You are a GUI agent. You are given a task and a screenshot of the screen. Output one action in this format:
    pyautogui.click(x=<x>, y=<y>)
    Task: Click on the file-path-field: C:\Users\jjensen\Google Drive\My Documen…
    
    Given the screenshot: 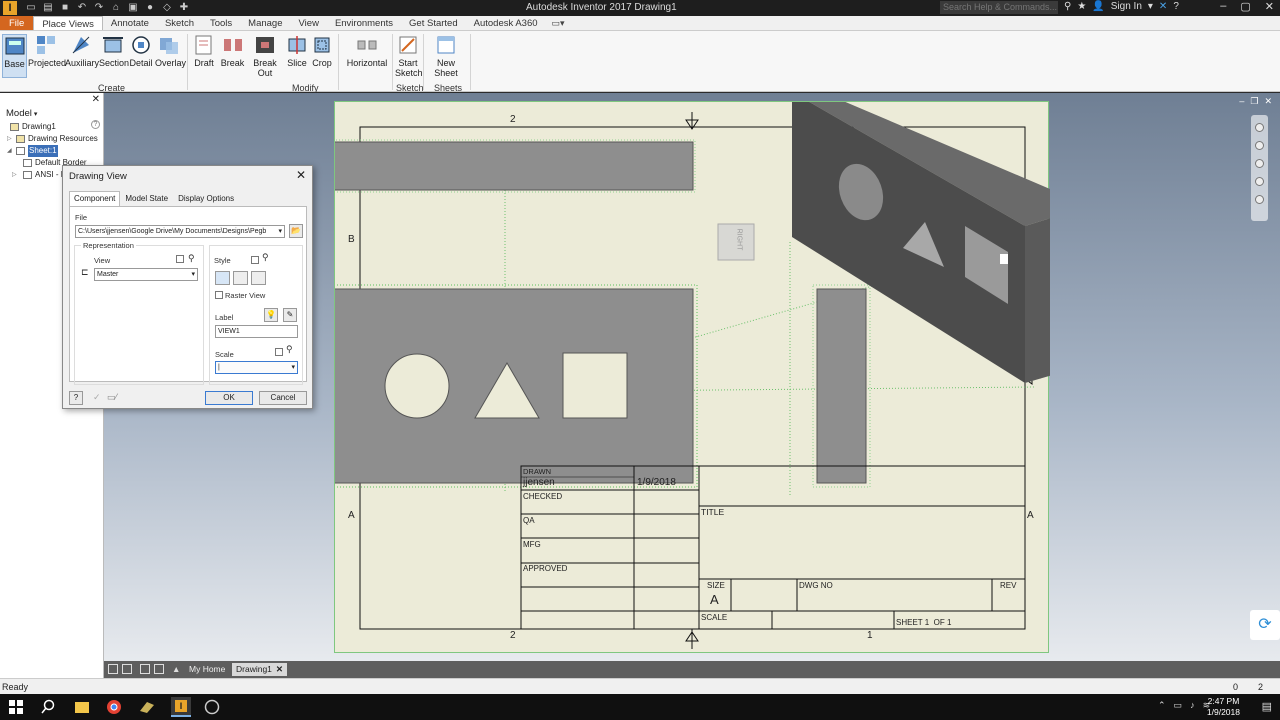 What is the action you would take?
    pyautogui.click(x=180, y=231)
    